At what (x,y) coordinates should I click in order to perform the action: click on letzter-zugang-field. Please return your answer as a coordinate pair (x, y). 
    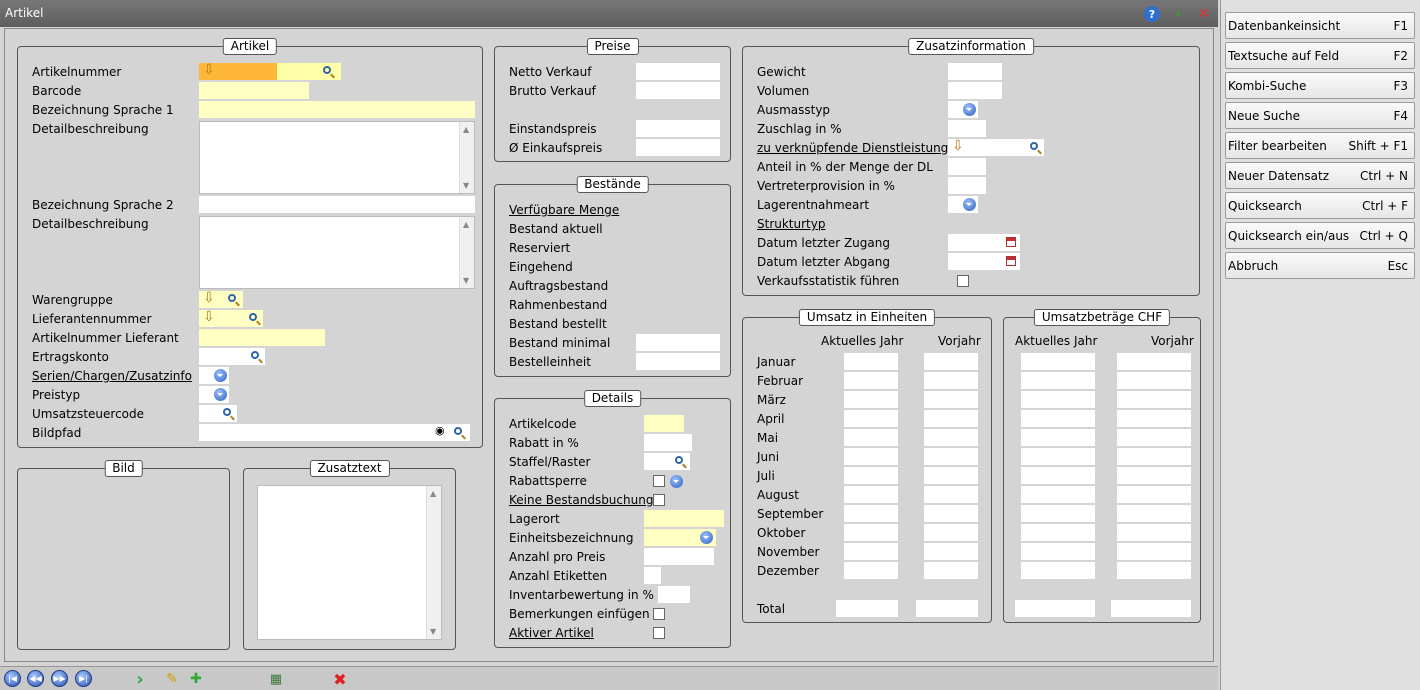
    Looking at the image, I should click on (984, 242).